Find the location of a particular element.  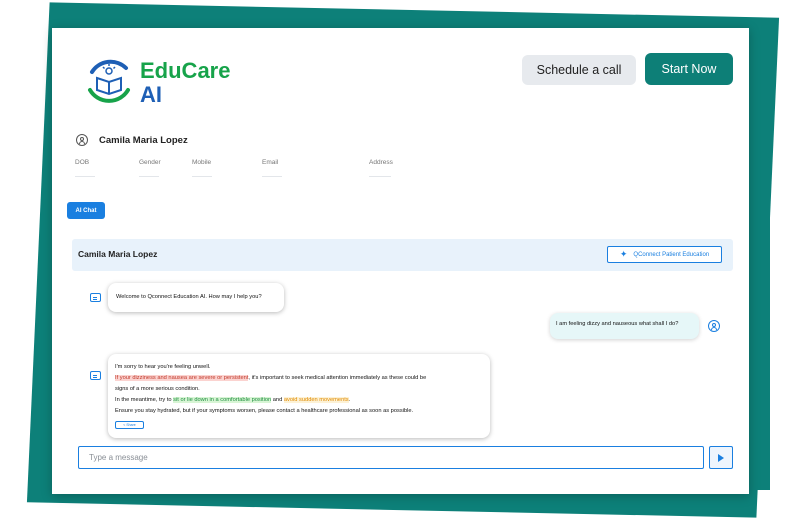

educare-logo: EduCare AI is located at coordinates (162, 84).